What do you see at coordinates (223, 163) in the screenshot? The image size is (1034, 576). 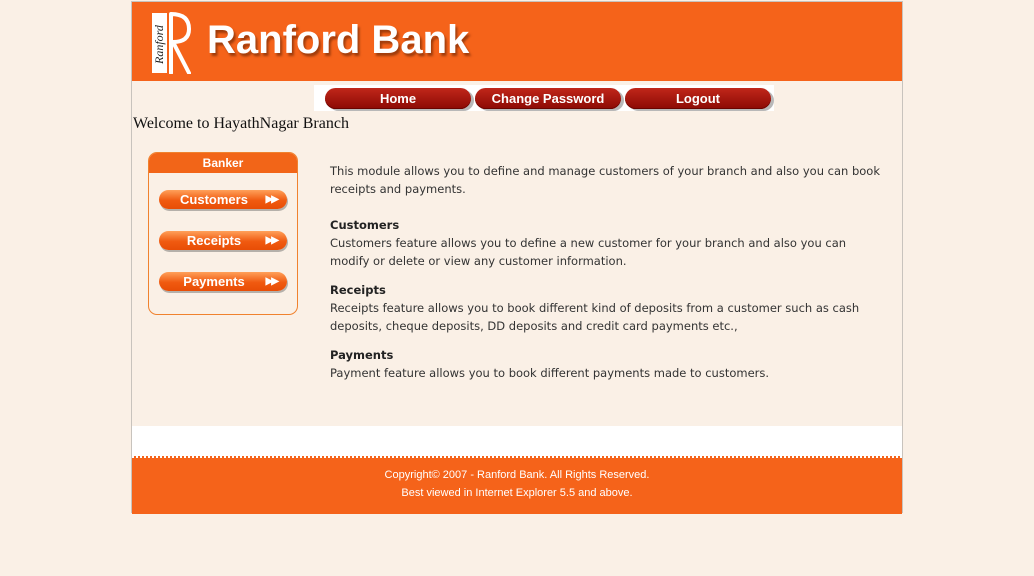 I see `banker-menu-title: Banker` at bounding box center [223, 163].